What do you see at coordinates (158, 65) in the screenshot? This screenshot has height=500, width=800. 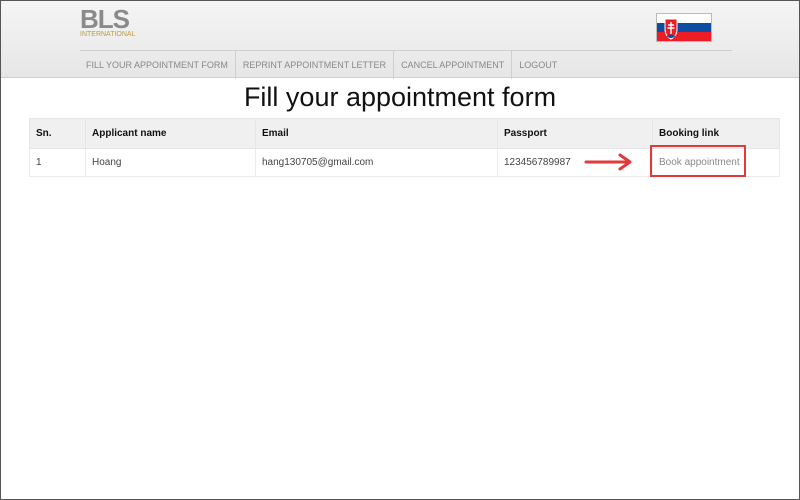 I see `nav-fill-appointment-form: FILL YOUR APPOINTMENT FORM` at bounding box center [158, 65].